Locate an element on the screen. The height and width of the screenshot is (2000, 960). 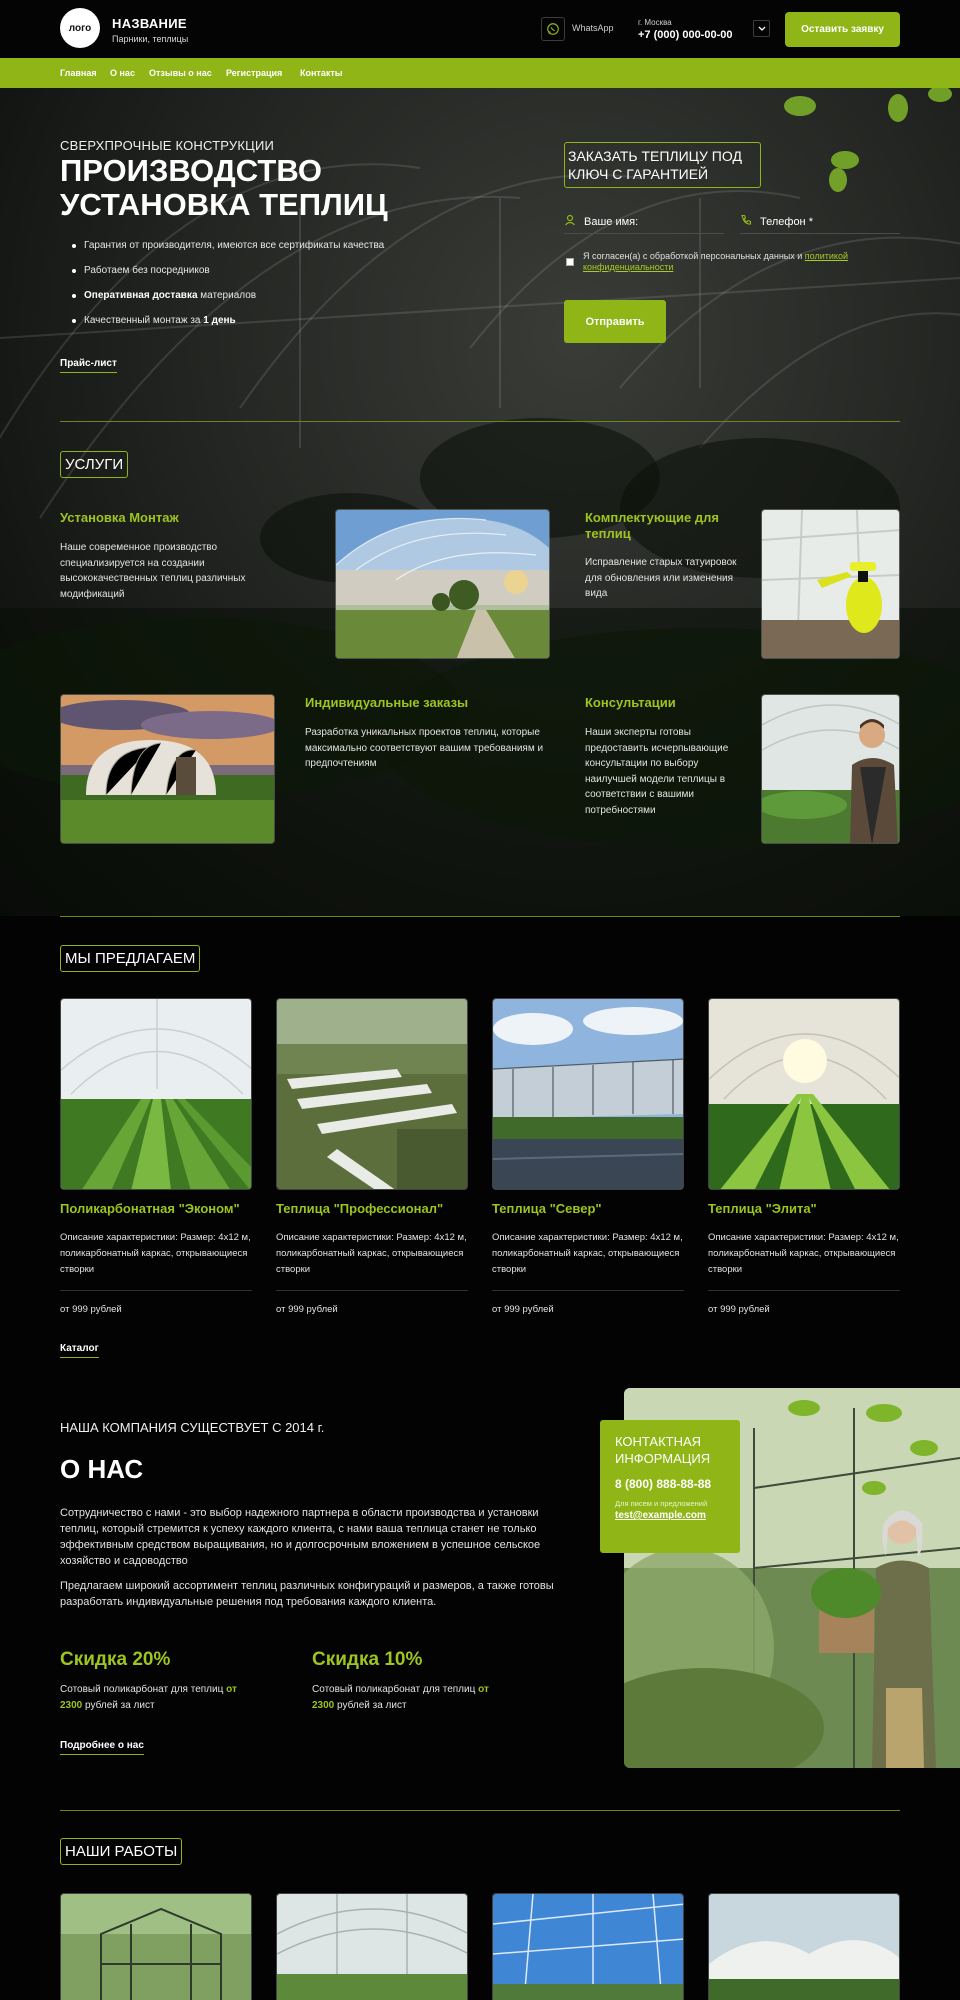
logo: лого is located at coordinates (80, 28).